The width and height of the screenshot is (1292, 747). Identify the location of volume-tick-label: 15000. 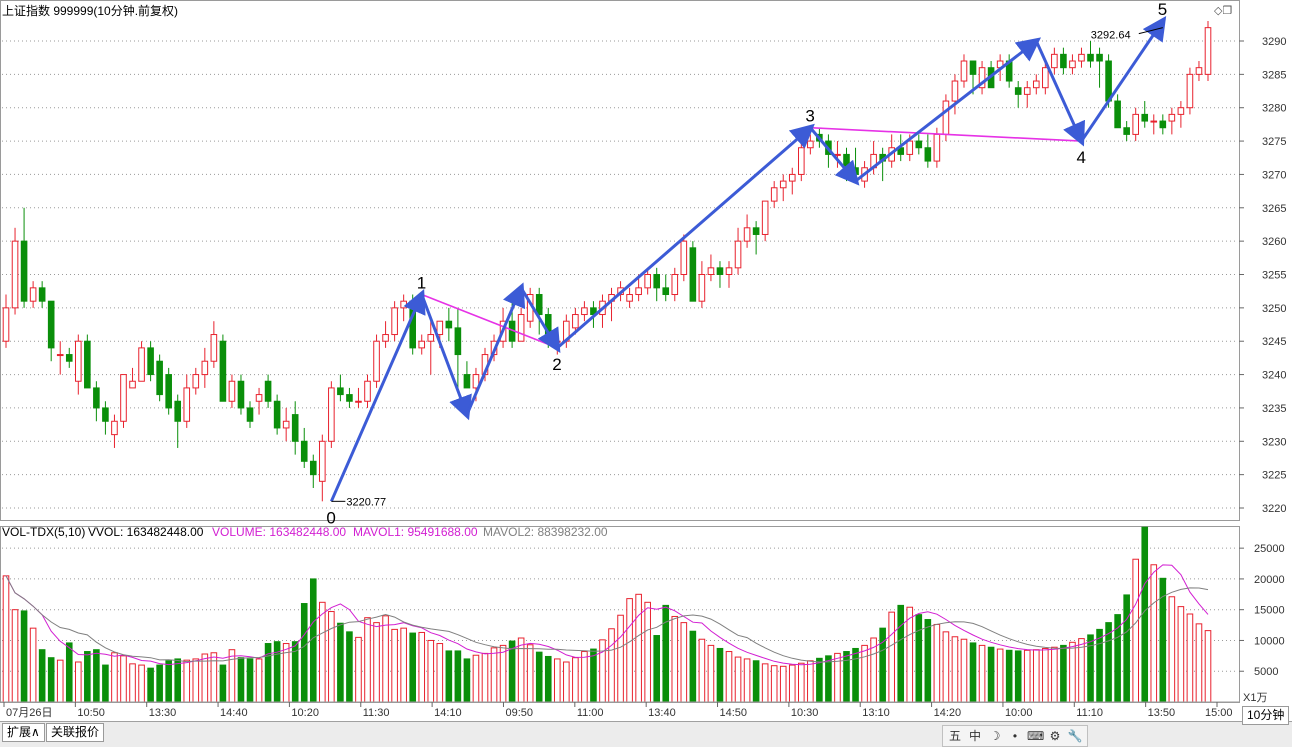
(1269, 611).